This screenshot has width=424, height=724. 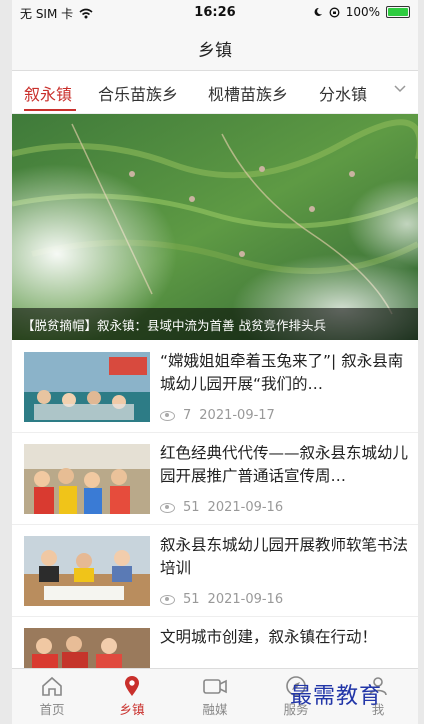 I want to click on tabbar-label: 融媒, so click(x=215, y=709).